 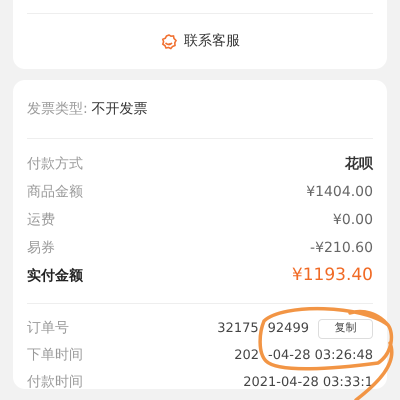 What do you see at coordinates (200, 41) in the screenshot?
I see `contact-service-button: 联系客服` at bounding box center [200, 41].